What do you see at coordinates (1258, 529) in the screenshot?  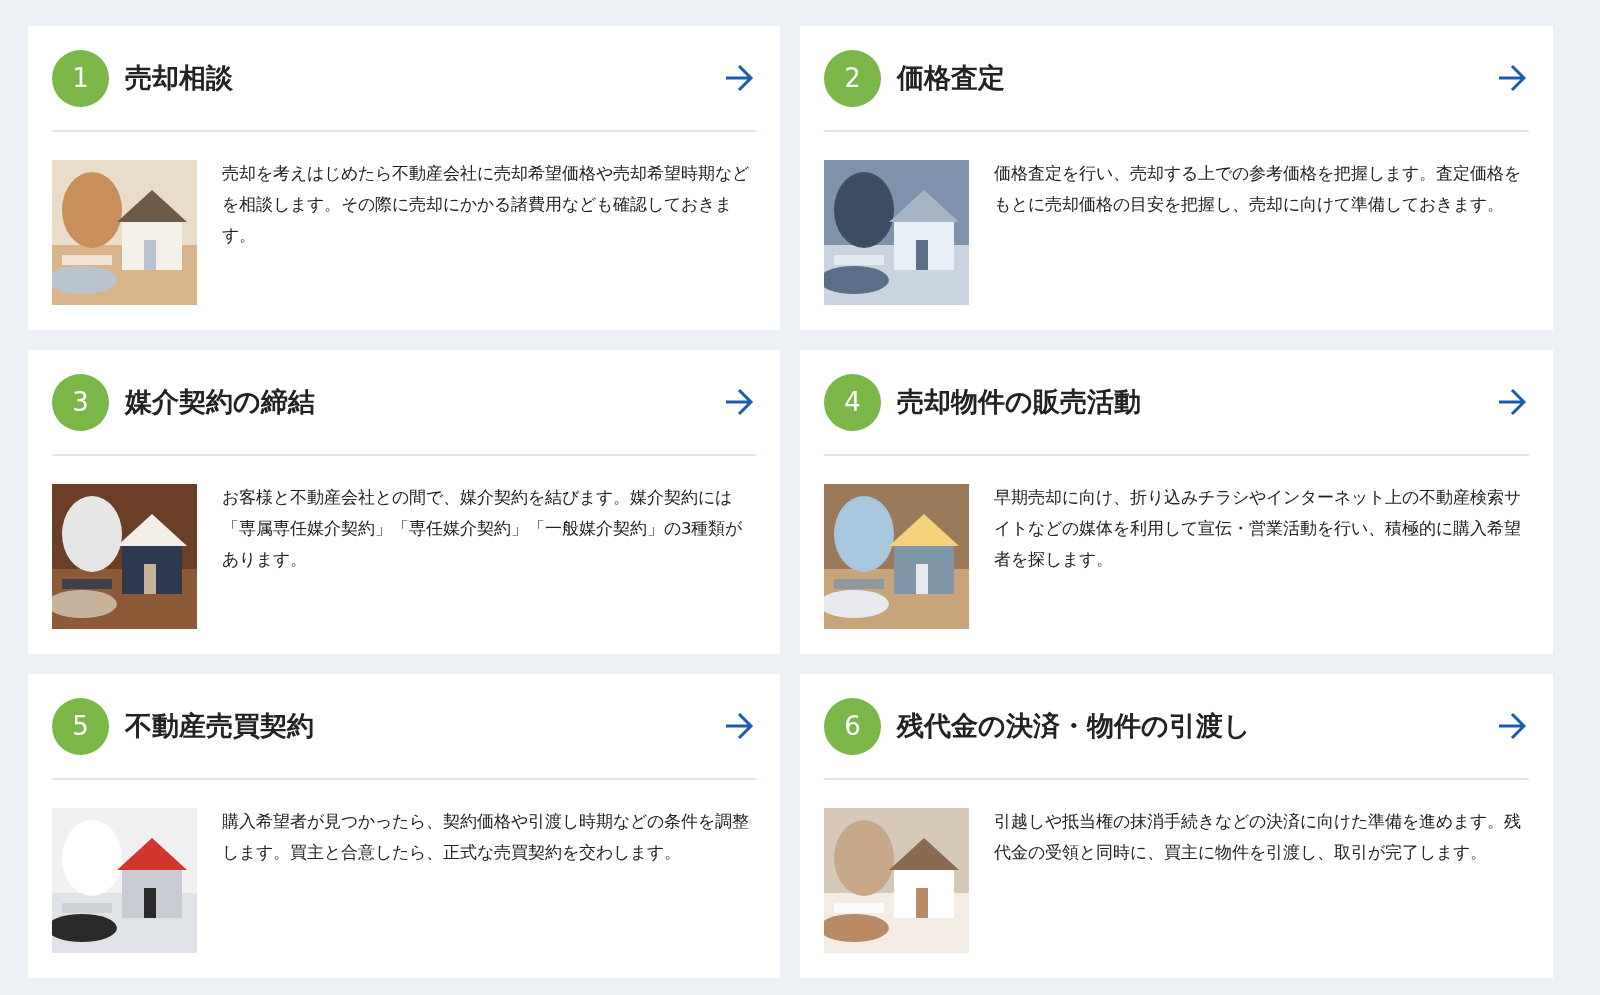 I see `step-description: 早期売却に向け、折り込みチラシやインターネット上の不動産検索サイトなどの媒体を利用して宣伝・営業活動を行い、積極的に購入希望者を探します。` at bounding box center [1258, 529].